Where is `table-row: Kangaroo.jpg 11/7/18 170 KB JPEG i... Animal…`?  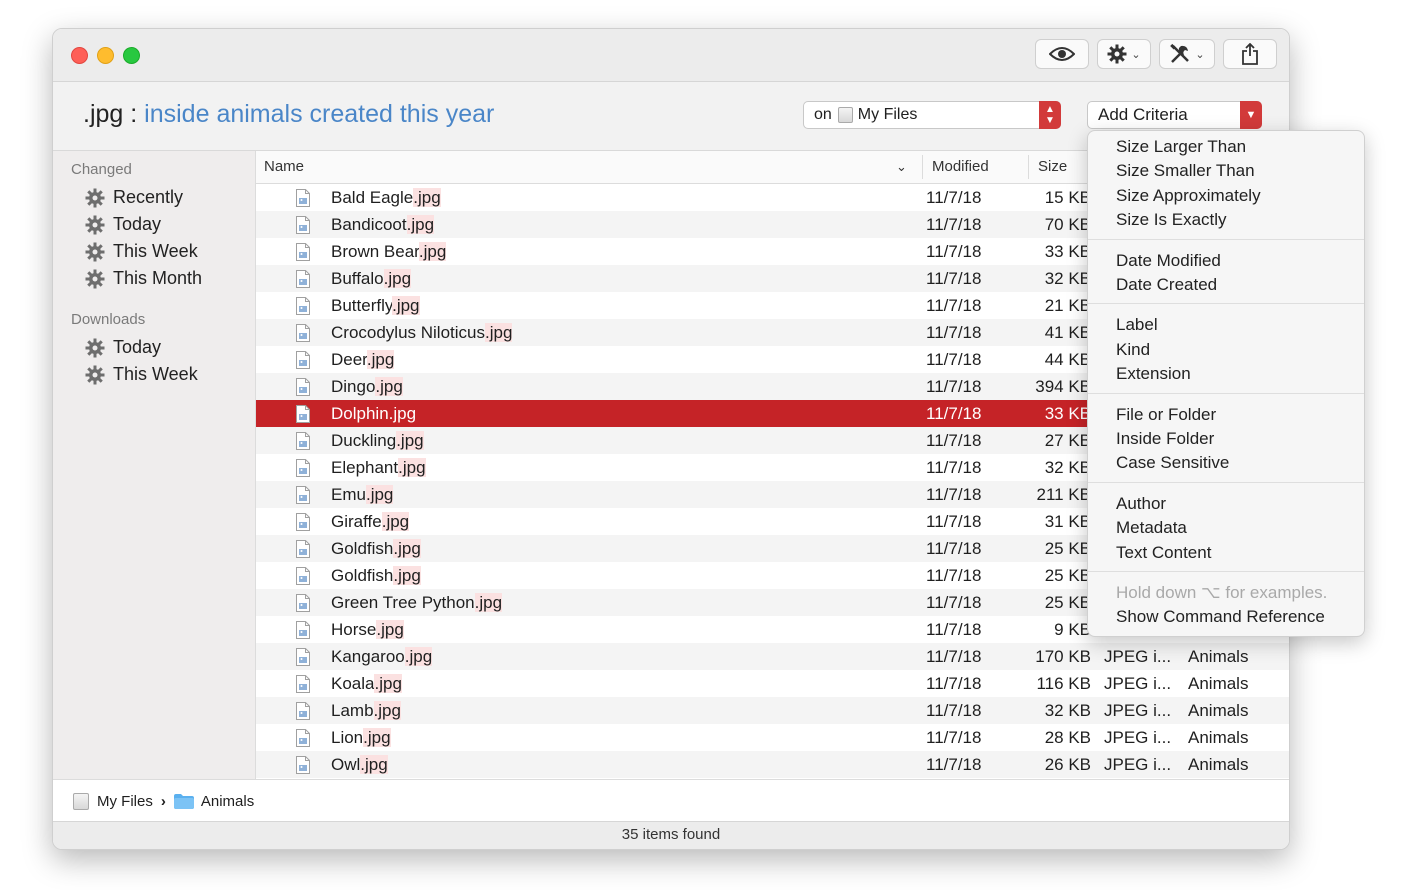 table-row: Kangaroo.jpg 11/7/18 170 KB JPEG i... Animal… is located at coordinates (772, 656).